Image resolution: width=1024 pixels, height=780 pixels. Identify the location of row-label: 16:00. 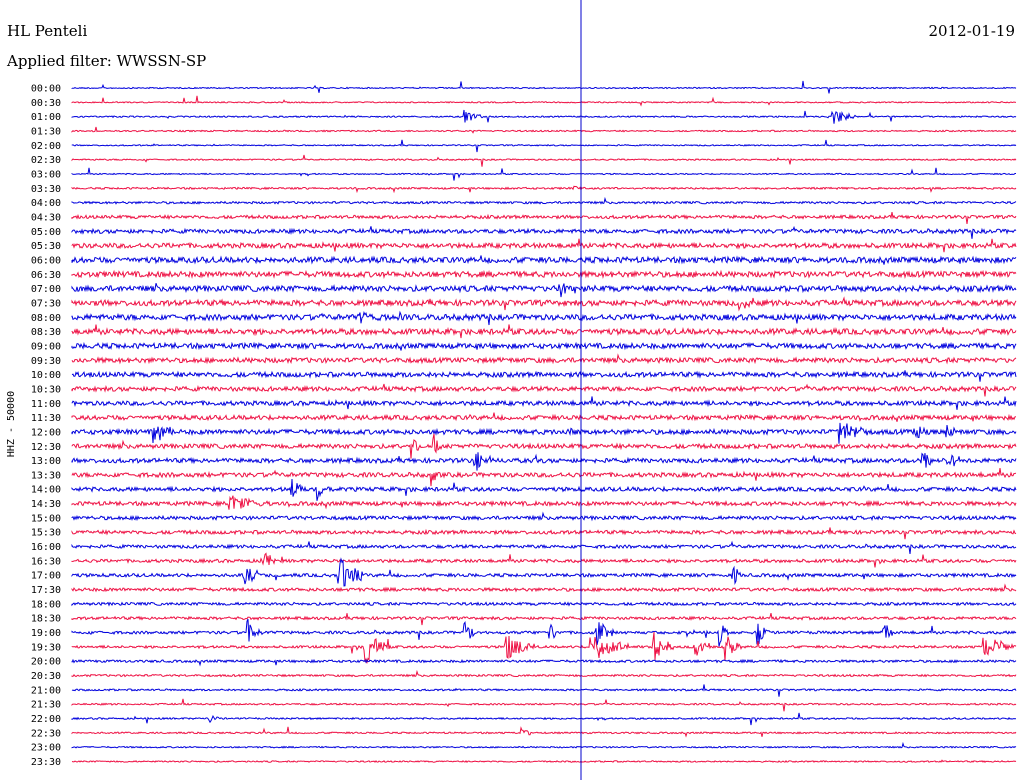
(46, 547).